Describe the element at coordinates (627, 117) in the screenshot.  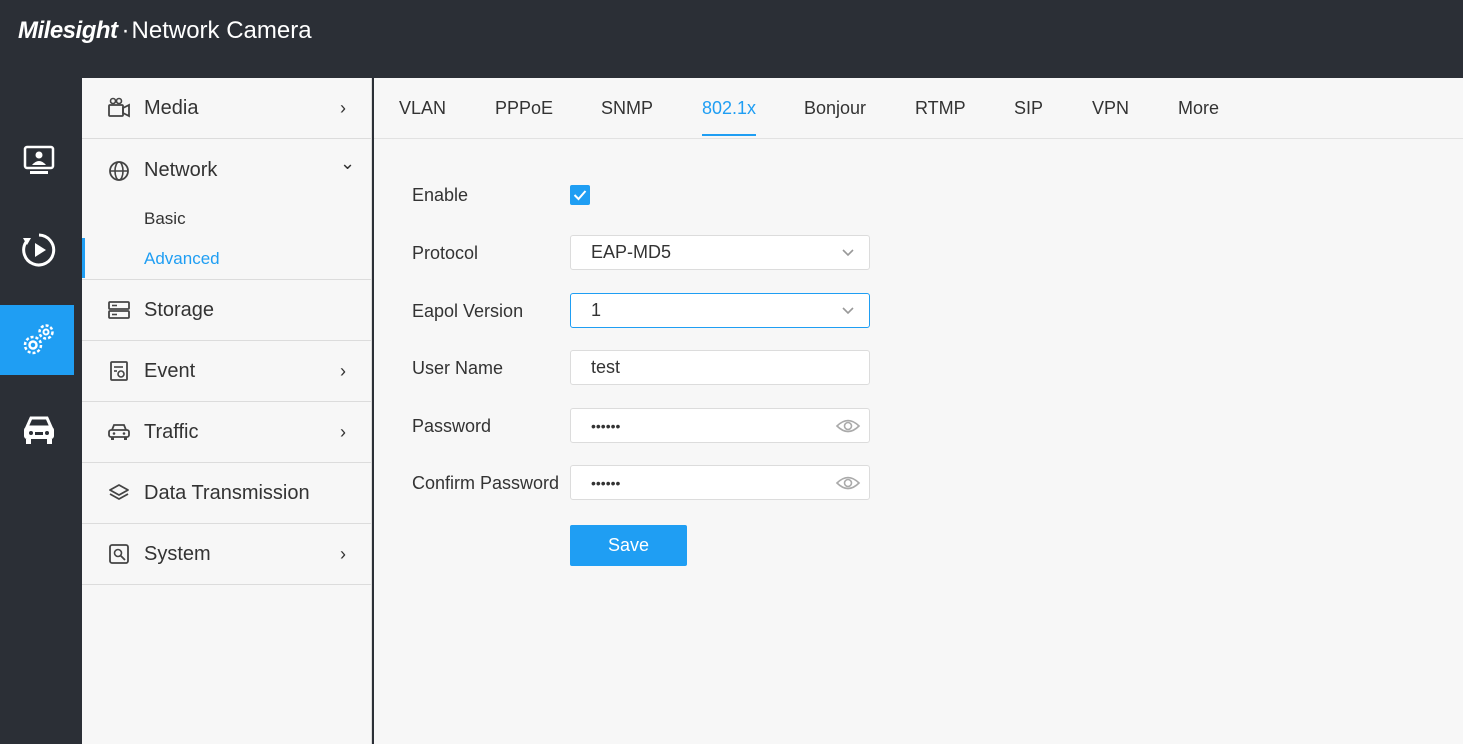
I see `tab-snmp: SNMP` at that location.